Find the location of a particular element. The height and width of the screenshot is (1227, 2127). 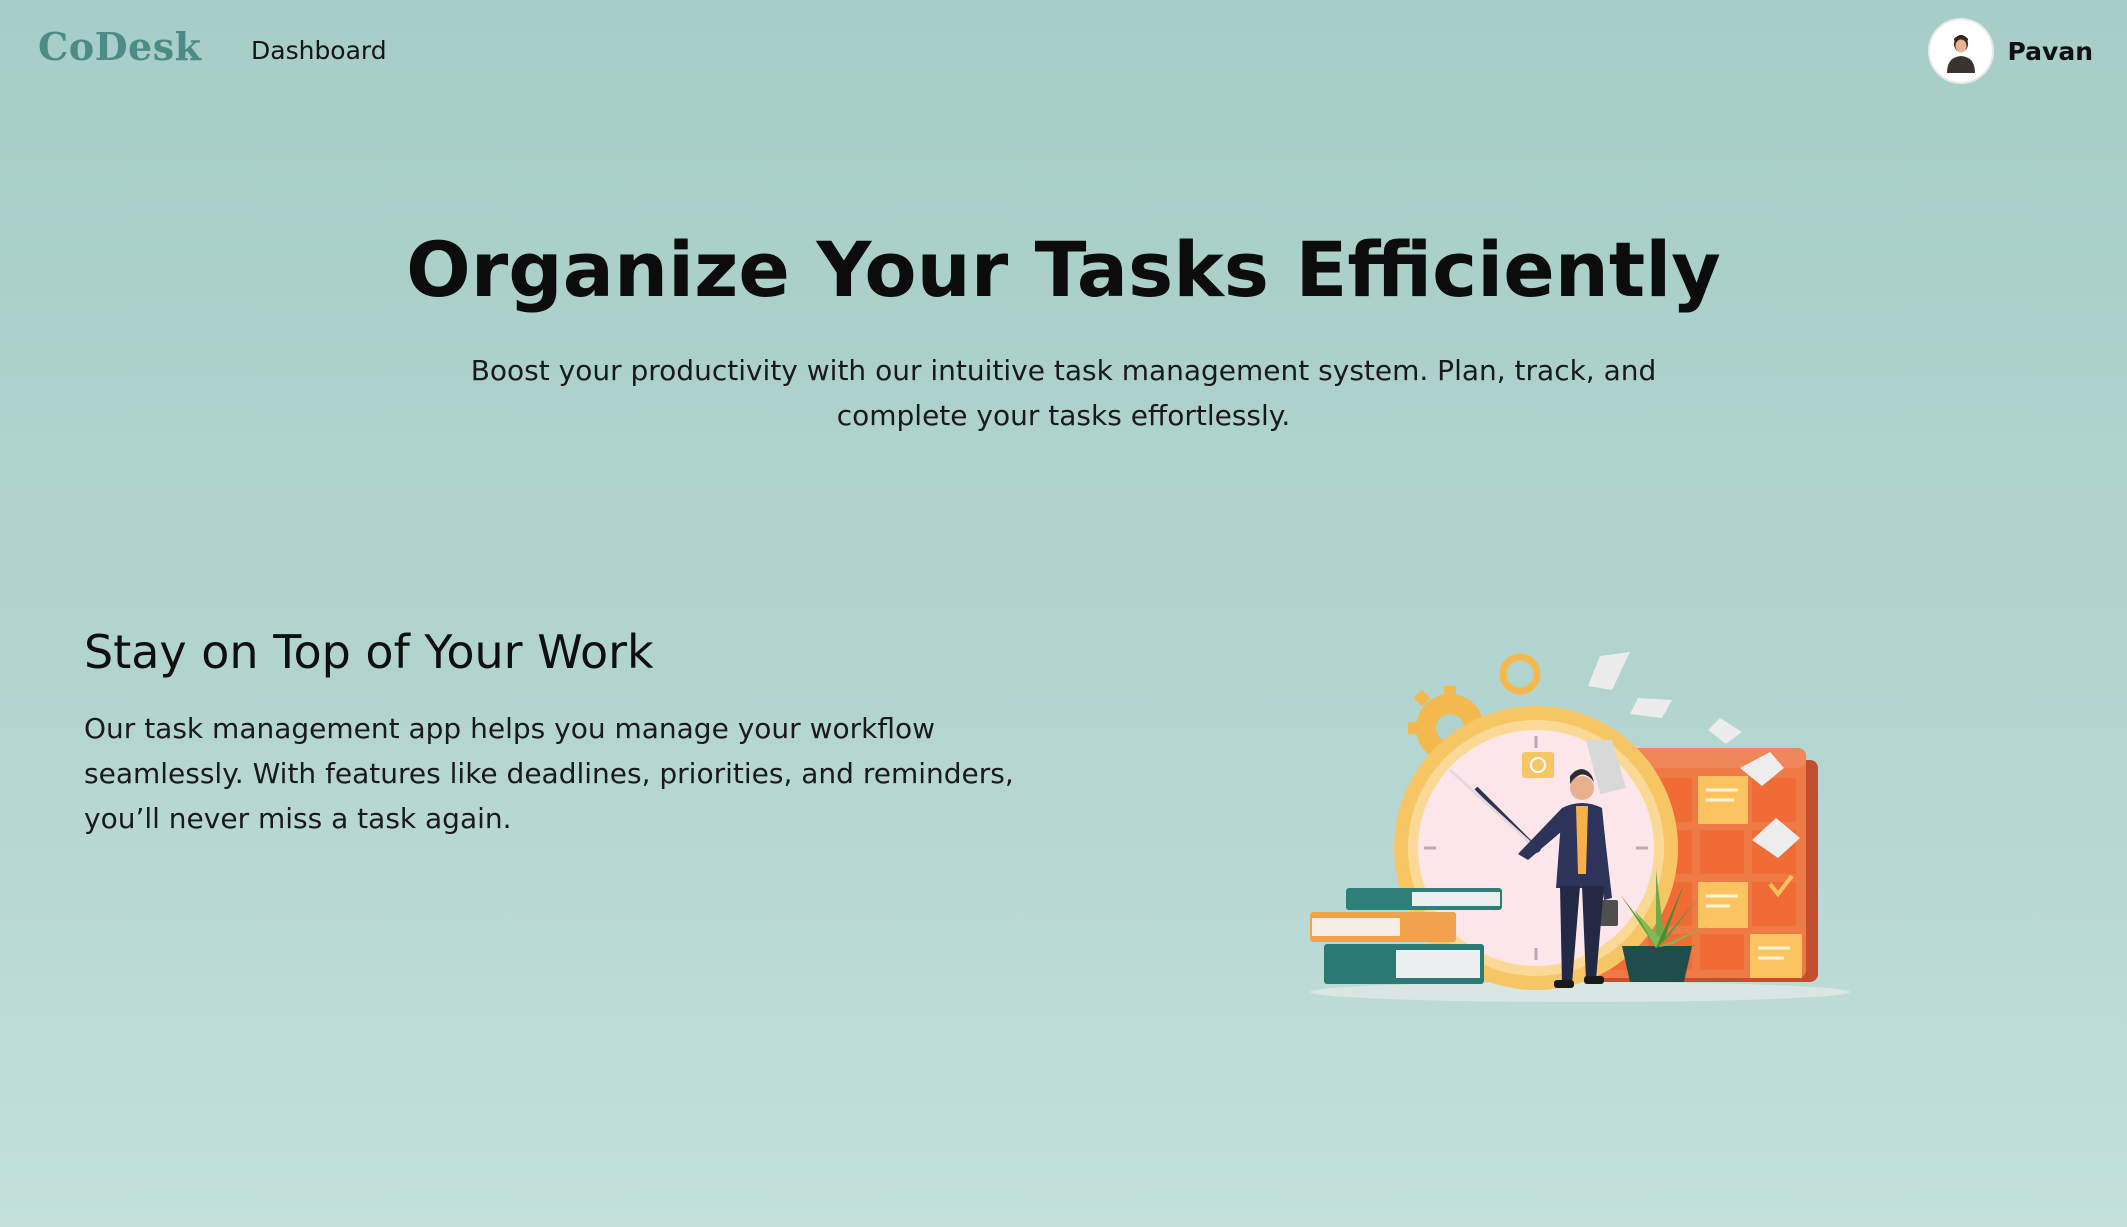

brand-logo: CoDesk is located at coordinates (119, 46).